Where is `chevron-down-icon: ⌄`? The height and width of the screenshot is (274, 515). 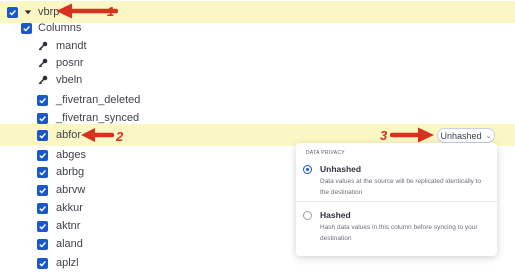 chevron-down-icon: ⌄ is located at coordinates (488, 136).